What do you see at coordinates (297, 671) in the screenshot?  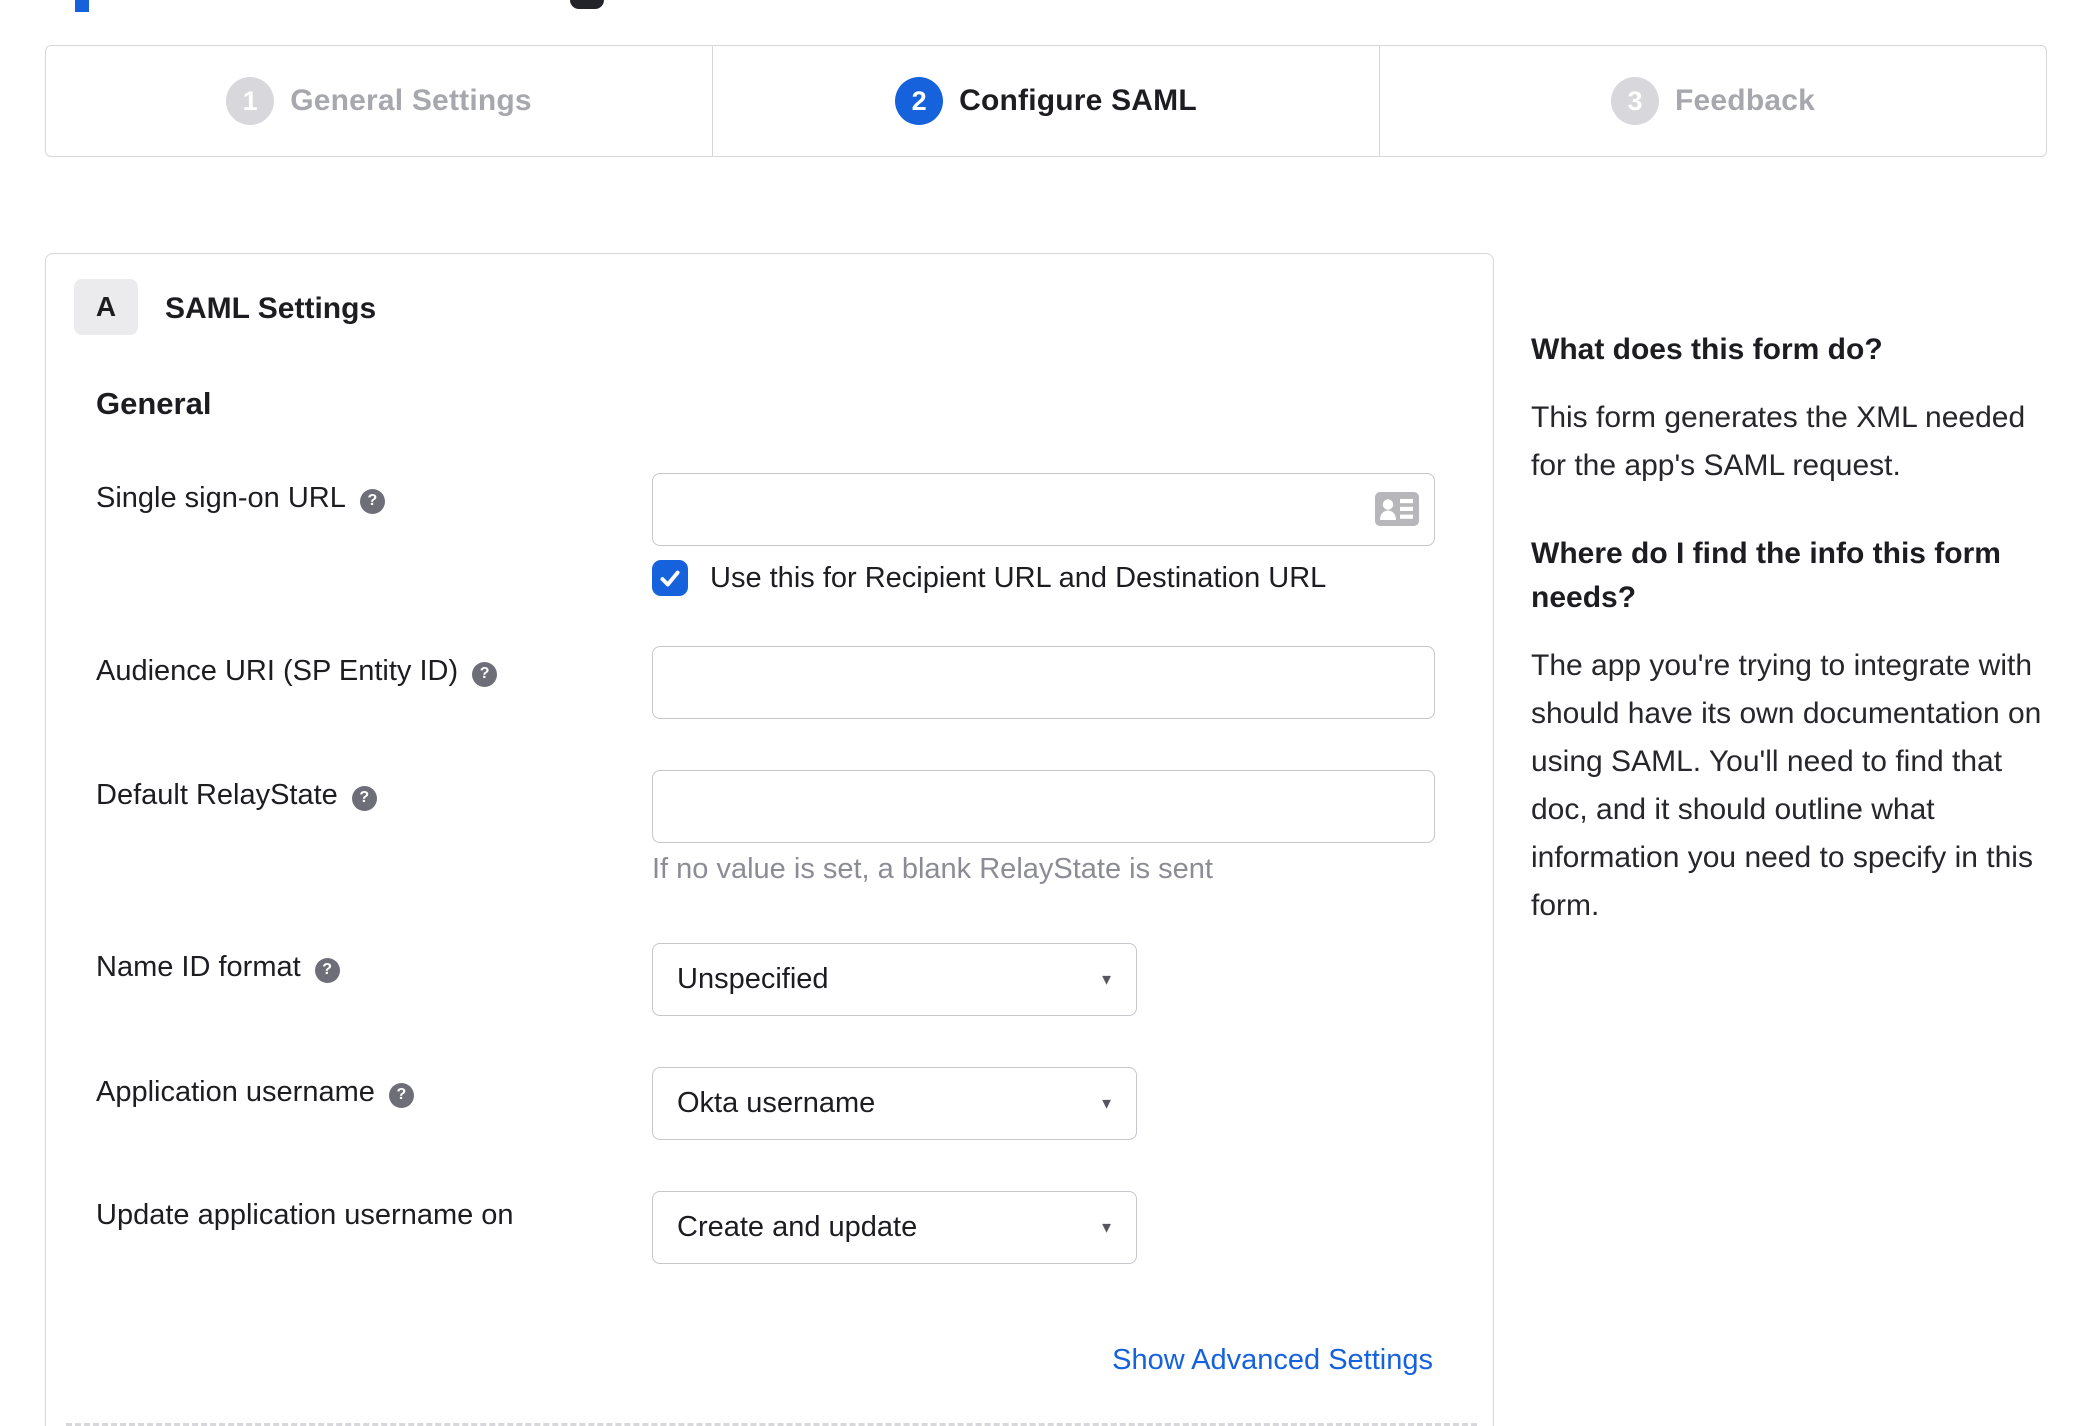 I see `audience-uri-label: Audience URI (SP Entity ID)` at bounding box center [297, 671].